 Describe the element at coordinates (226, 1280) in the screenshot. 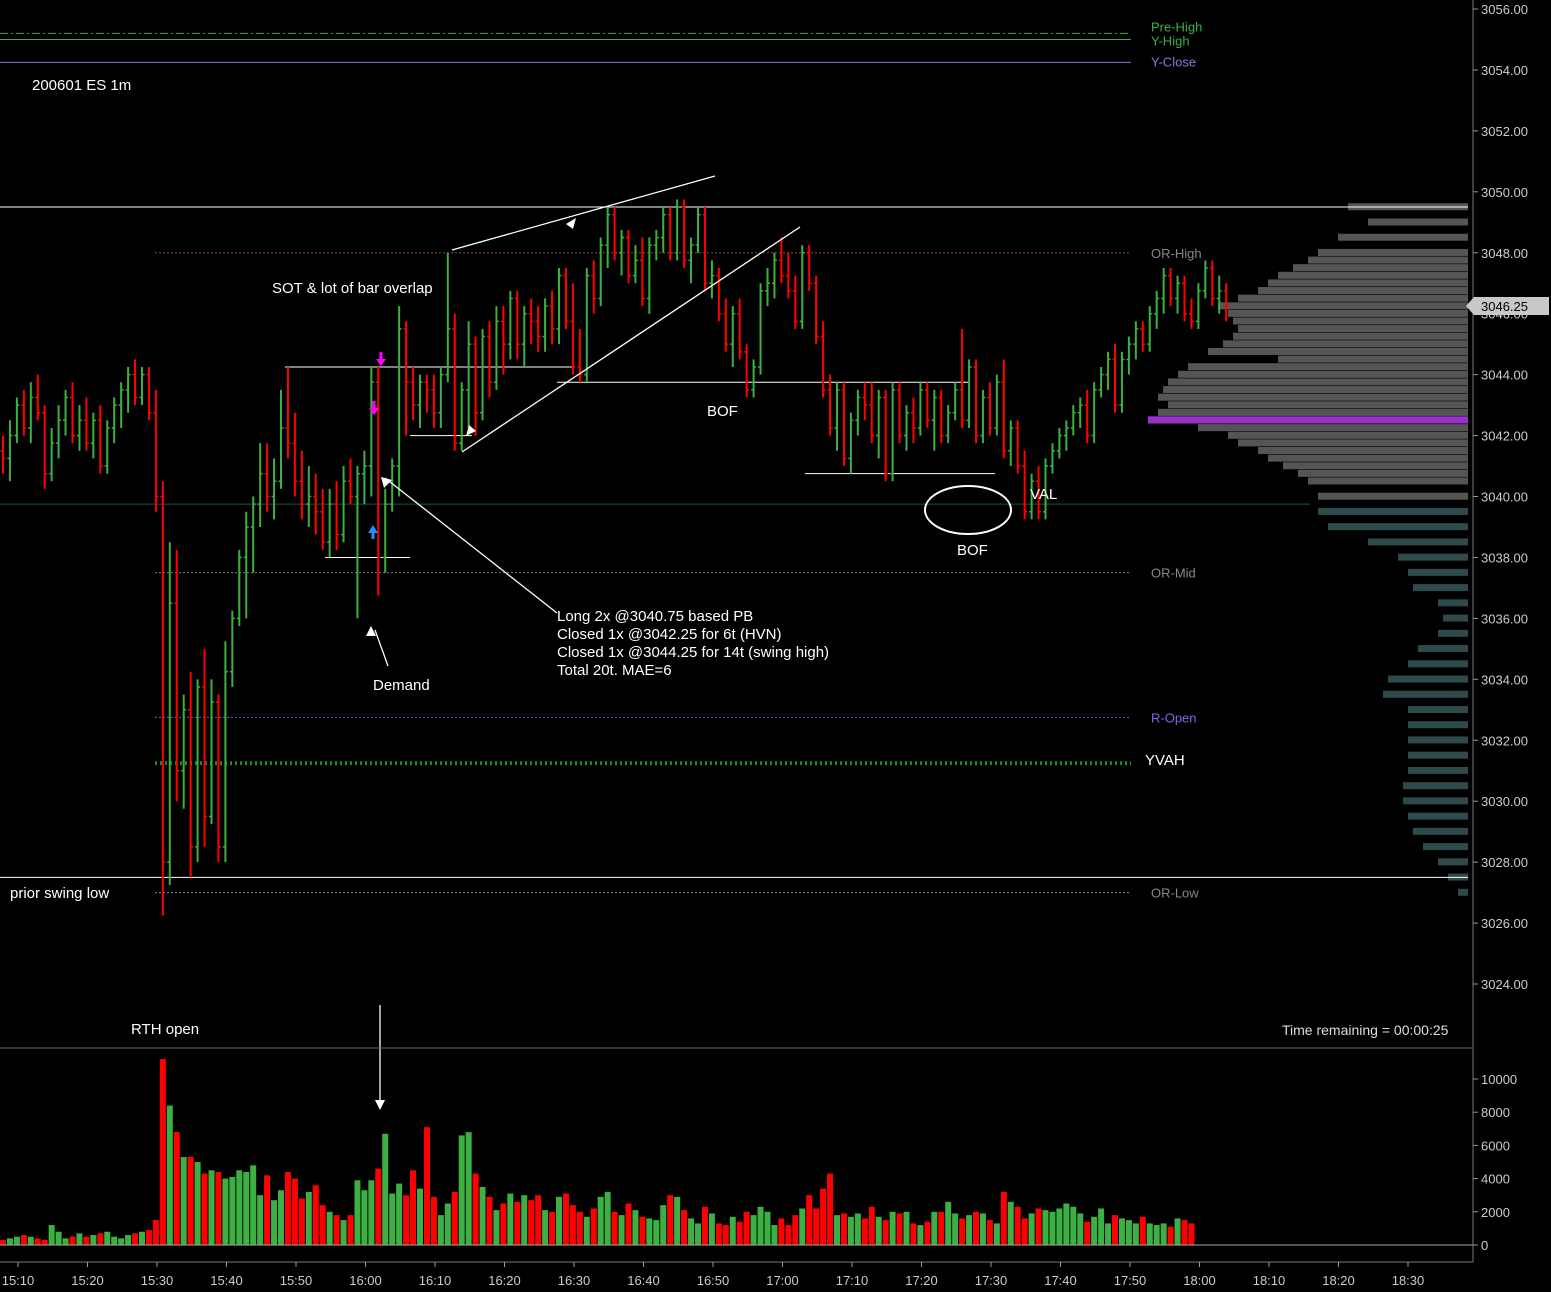

I see `time-tick-label: 15:40` at that location.